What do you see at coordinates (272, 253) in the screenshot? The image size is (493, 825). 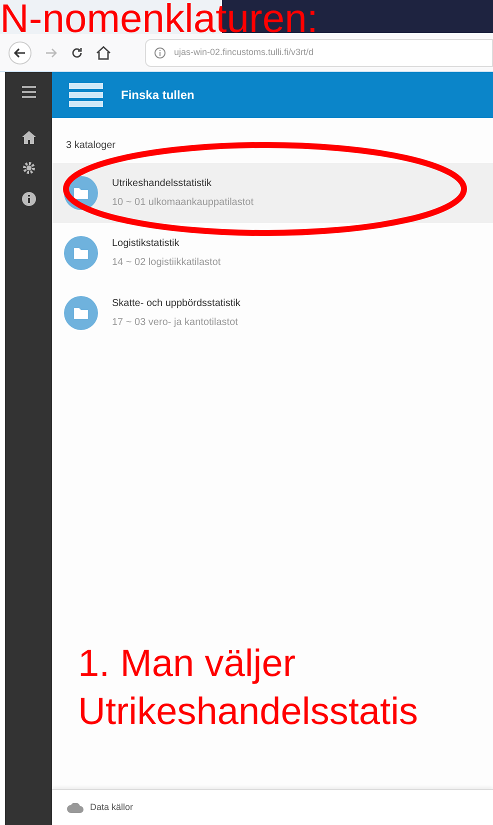 I see `catalog-item: Logistikstatistik 14 ~ 02 logistiikkatilastot` at bounding box center [272, 253].